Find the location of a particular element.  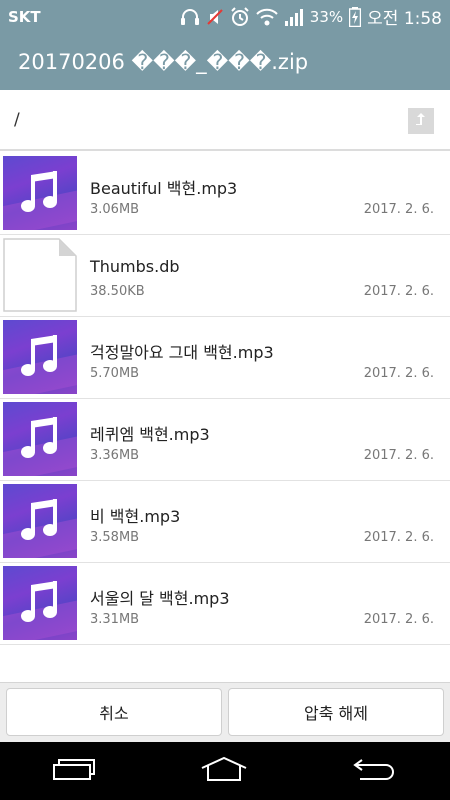

up-folder-icon is located at coordinates (421, 121).